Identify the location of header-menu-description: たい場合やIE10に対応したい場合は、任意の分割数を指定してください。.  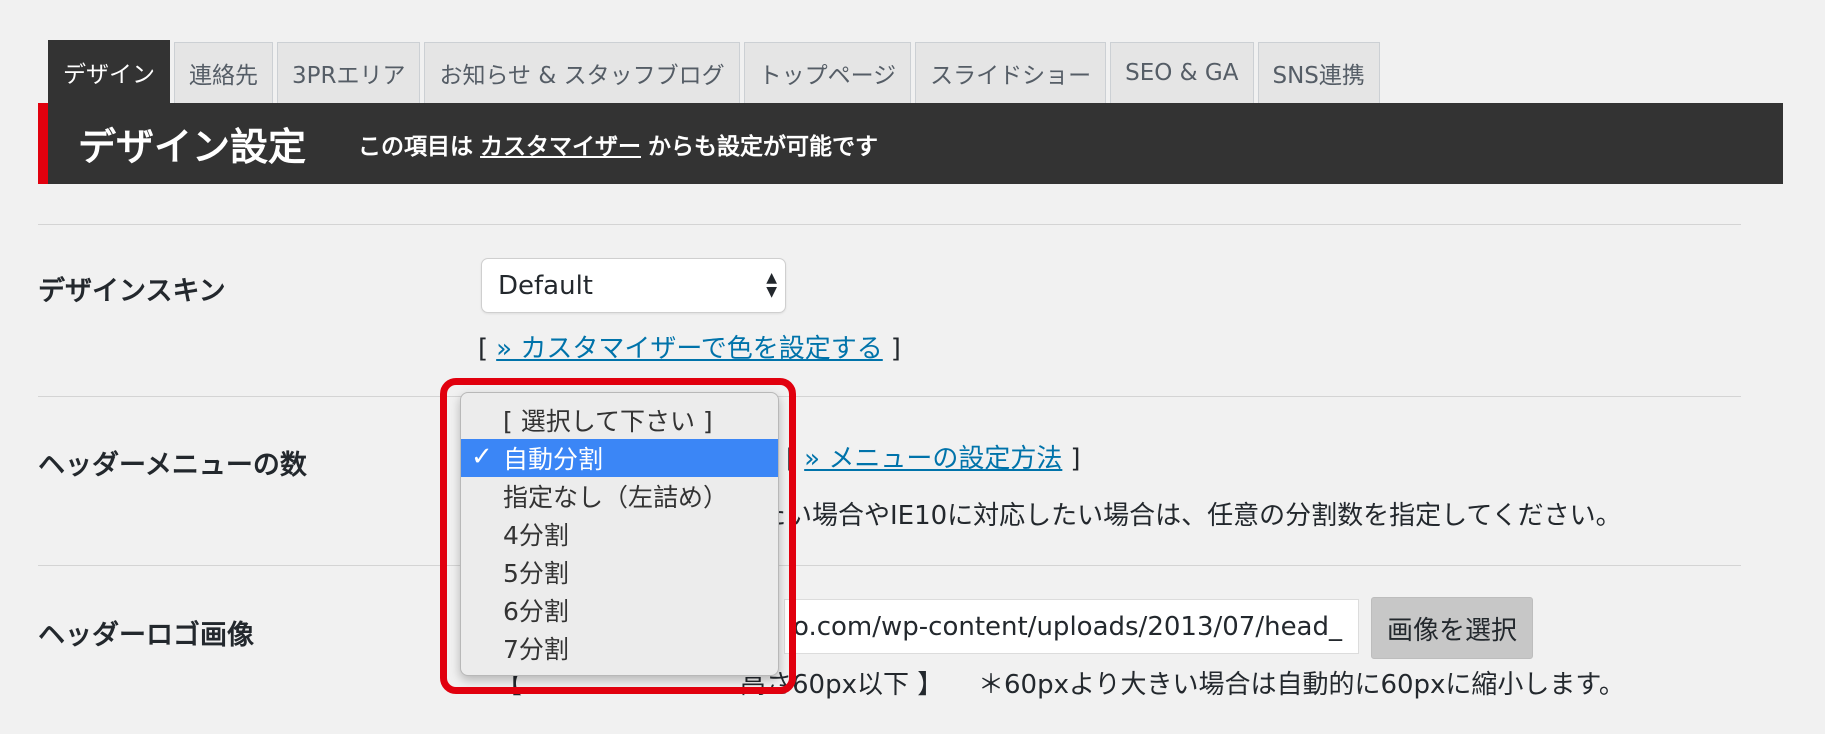
(1191, 516).